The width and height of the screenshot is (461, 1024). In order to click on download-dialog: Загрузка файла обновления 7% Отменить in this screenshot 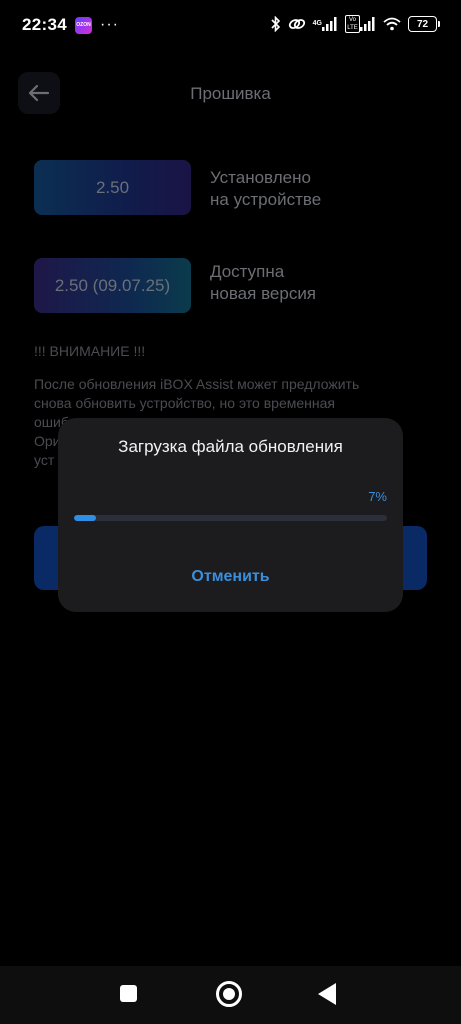, I will do `click(230, 515)`.